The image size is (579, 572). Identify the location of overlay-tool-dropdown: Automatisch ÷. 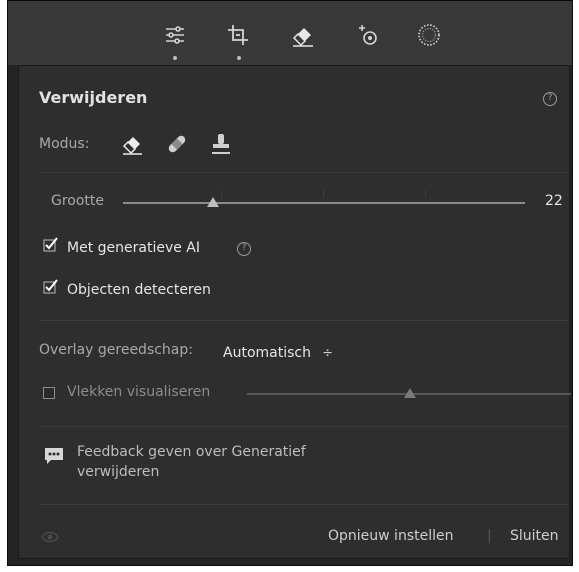
(278, 351).